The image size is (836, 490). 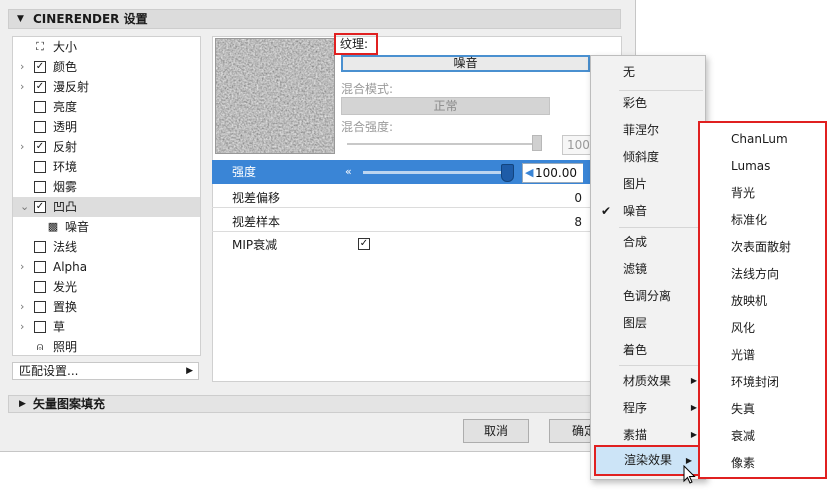 I want to click on noise-texture-preview, so click(x=275, y=96).